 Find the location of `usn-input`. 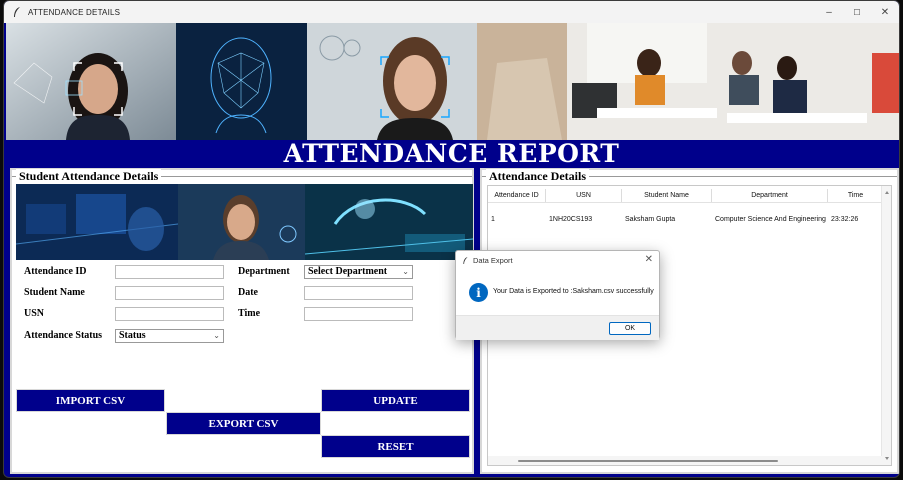

usn-input is located at coordinates (169, 314).